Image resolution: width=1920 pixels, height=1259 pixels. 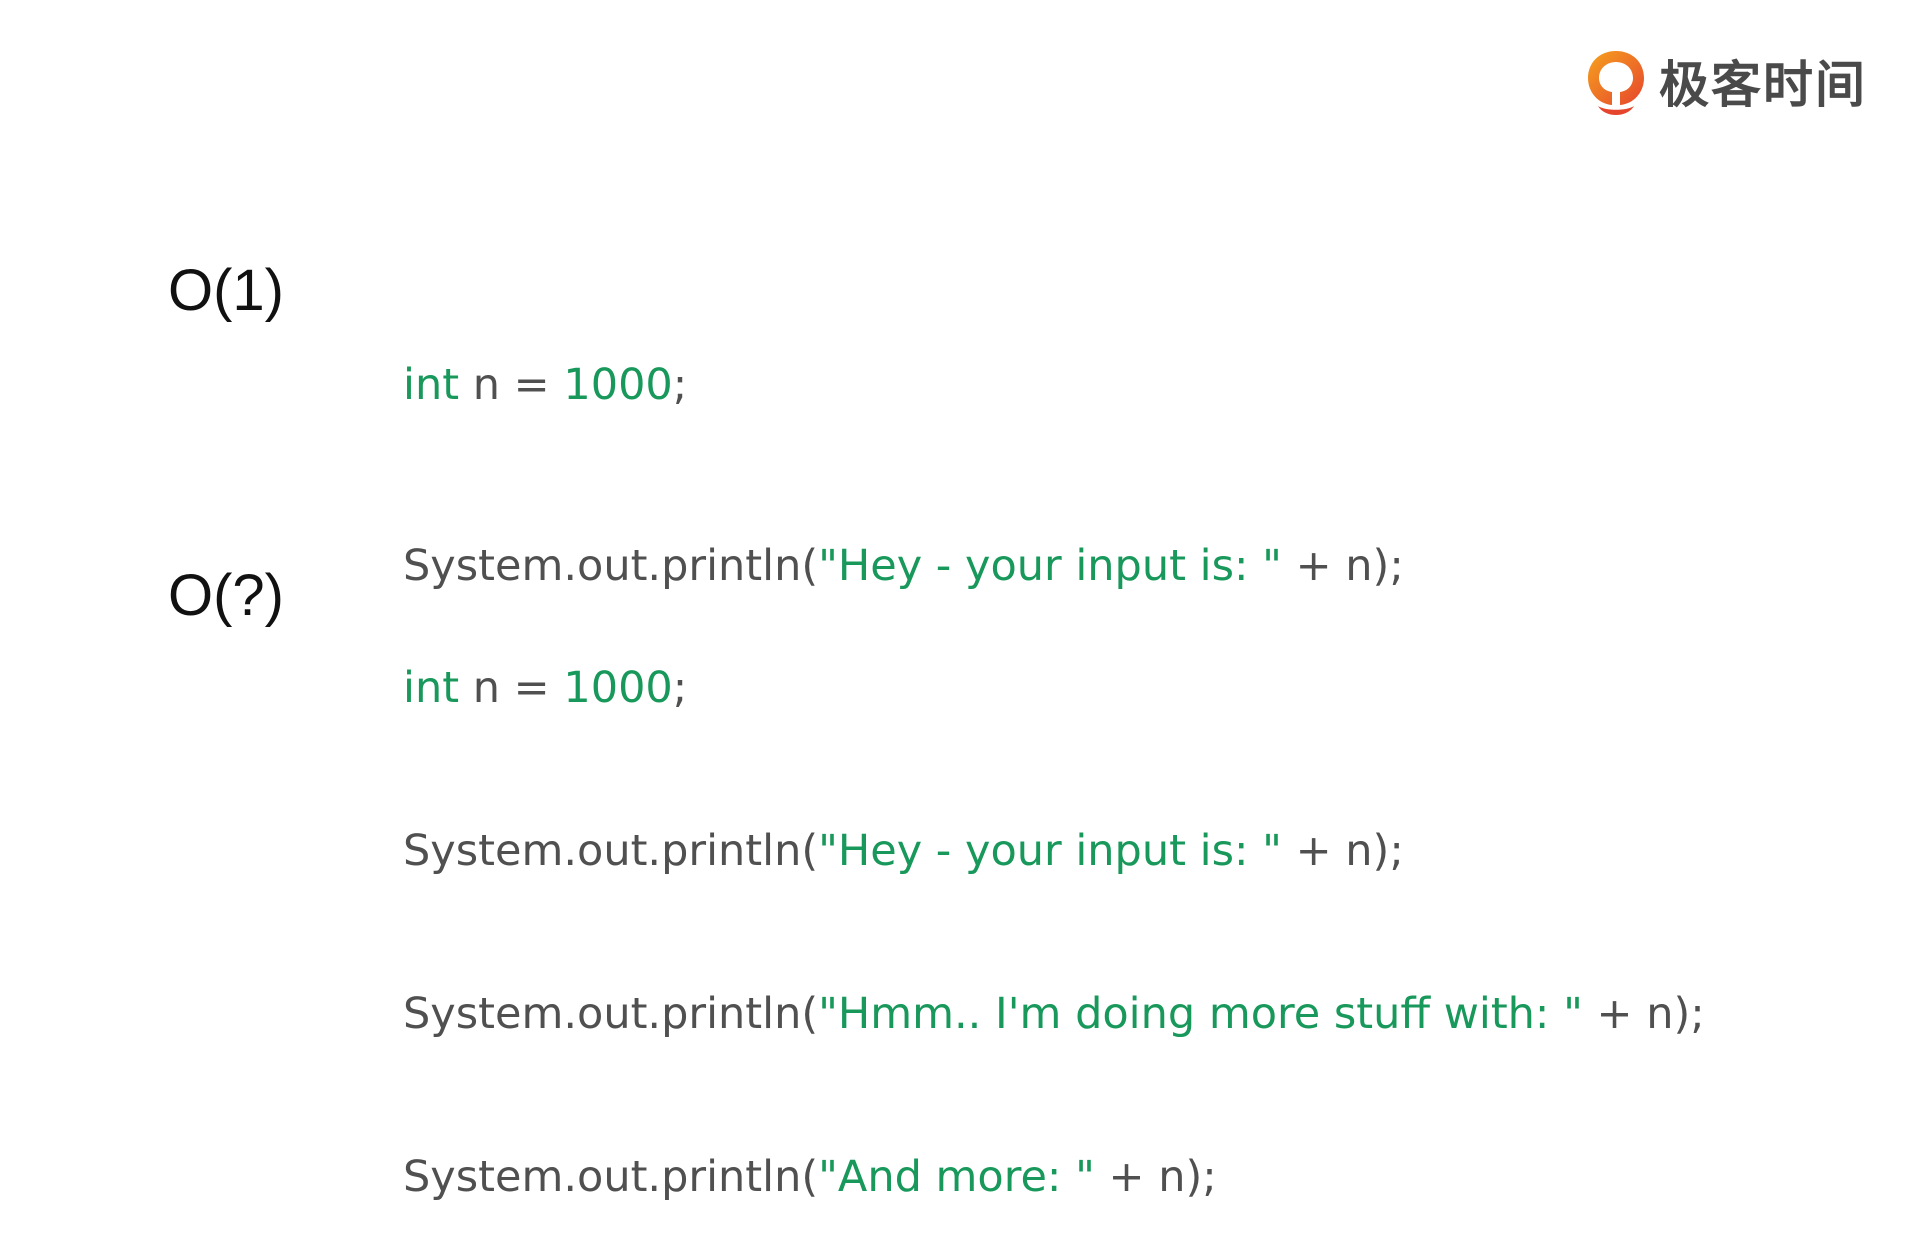 I want to click on code-token-str: "Hmm.. I'm doing more stuff with: ", so click(x=1200, y=1014).